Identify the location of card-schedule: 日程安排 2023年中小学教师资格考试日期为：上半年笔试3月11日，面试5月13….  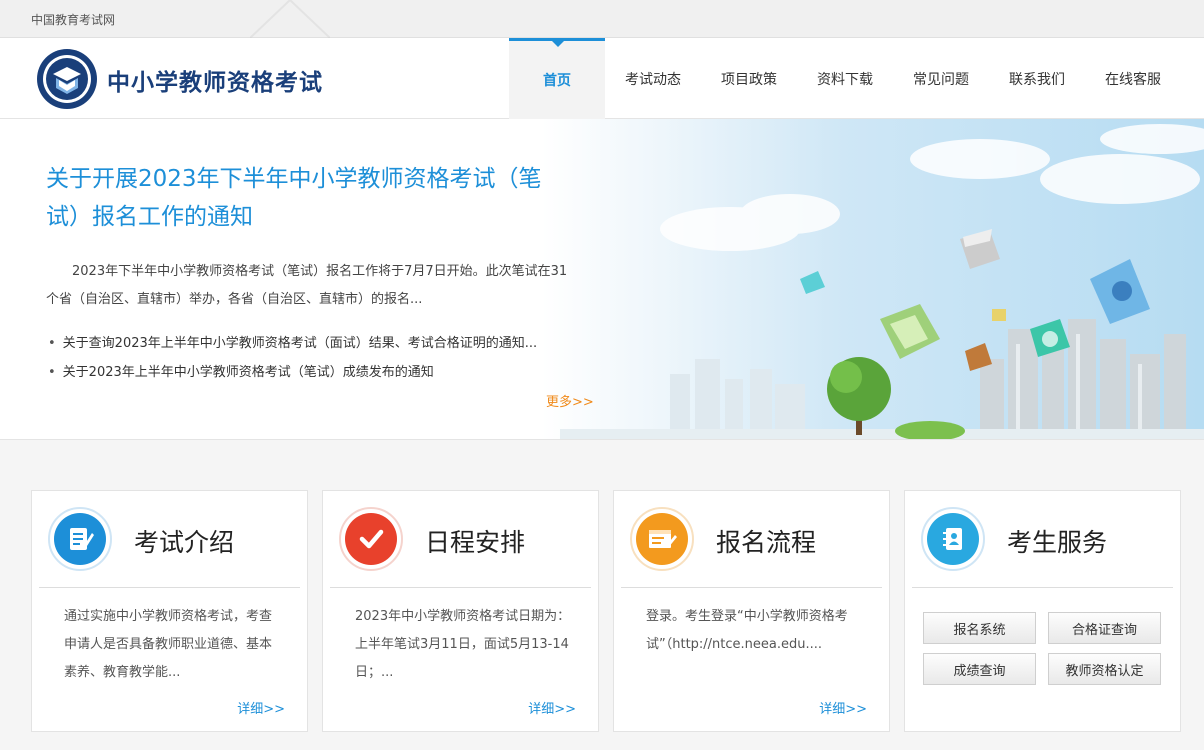
(460, 611).